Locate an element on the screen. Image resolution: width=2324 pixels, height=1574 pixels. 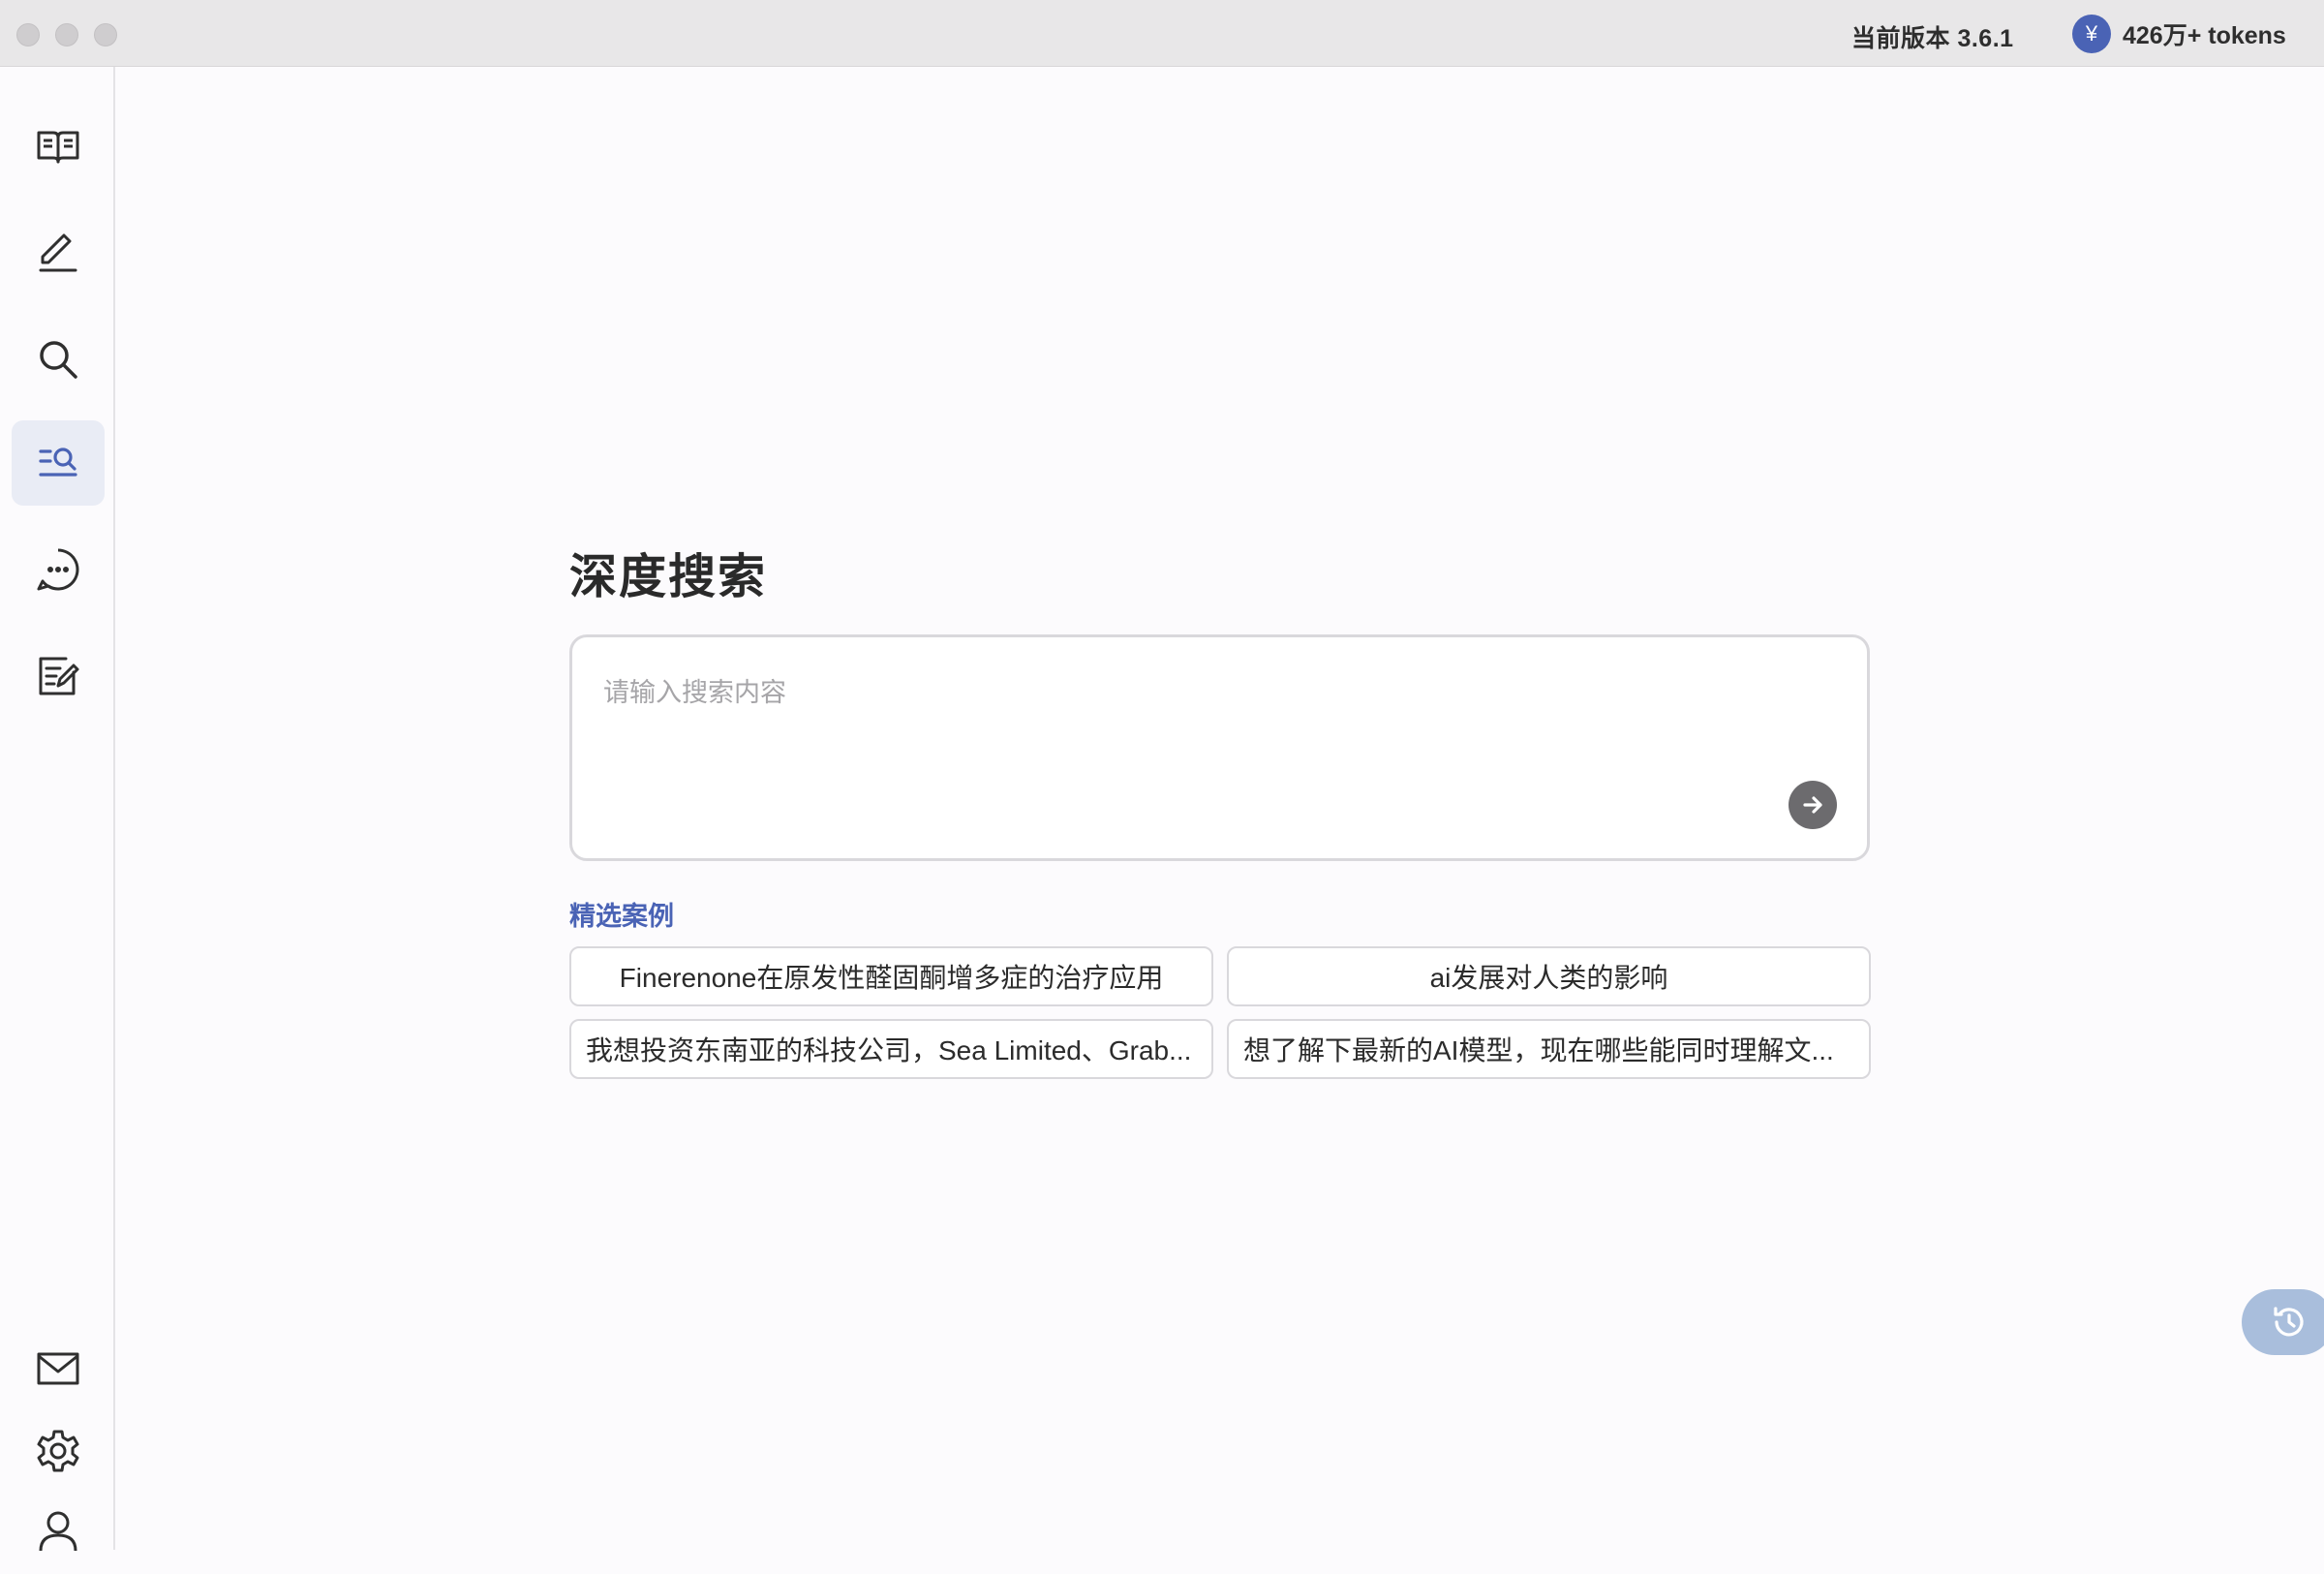
chat-bubble-icon is located at coordinates (58, 569).